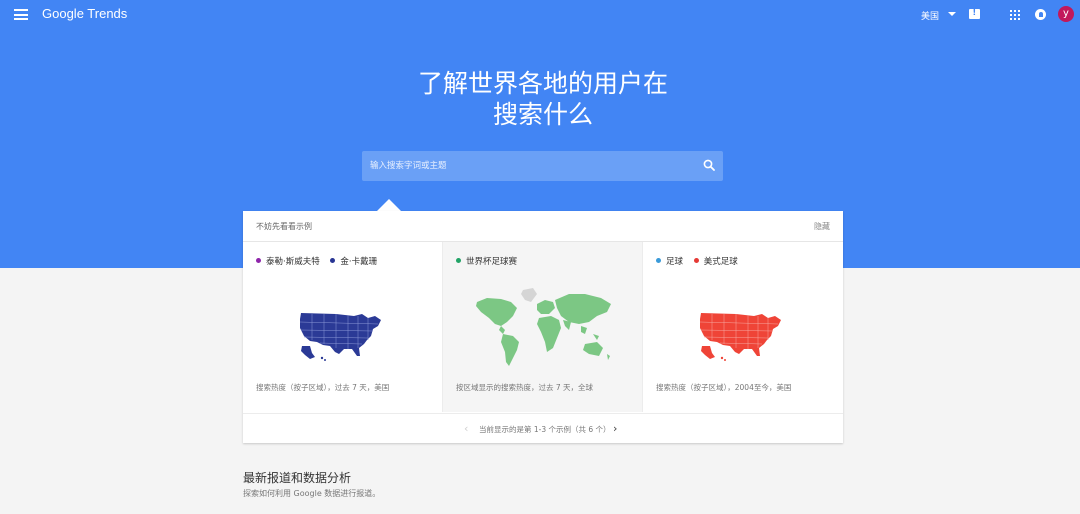 This screenshot has width=1080, height=514. Describe the element at coordinates (84, 13) in the screenshot. I see `google-trends-logo: Google Trends` at that location.